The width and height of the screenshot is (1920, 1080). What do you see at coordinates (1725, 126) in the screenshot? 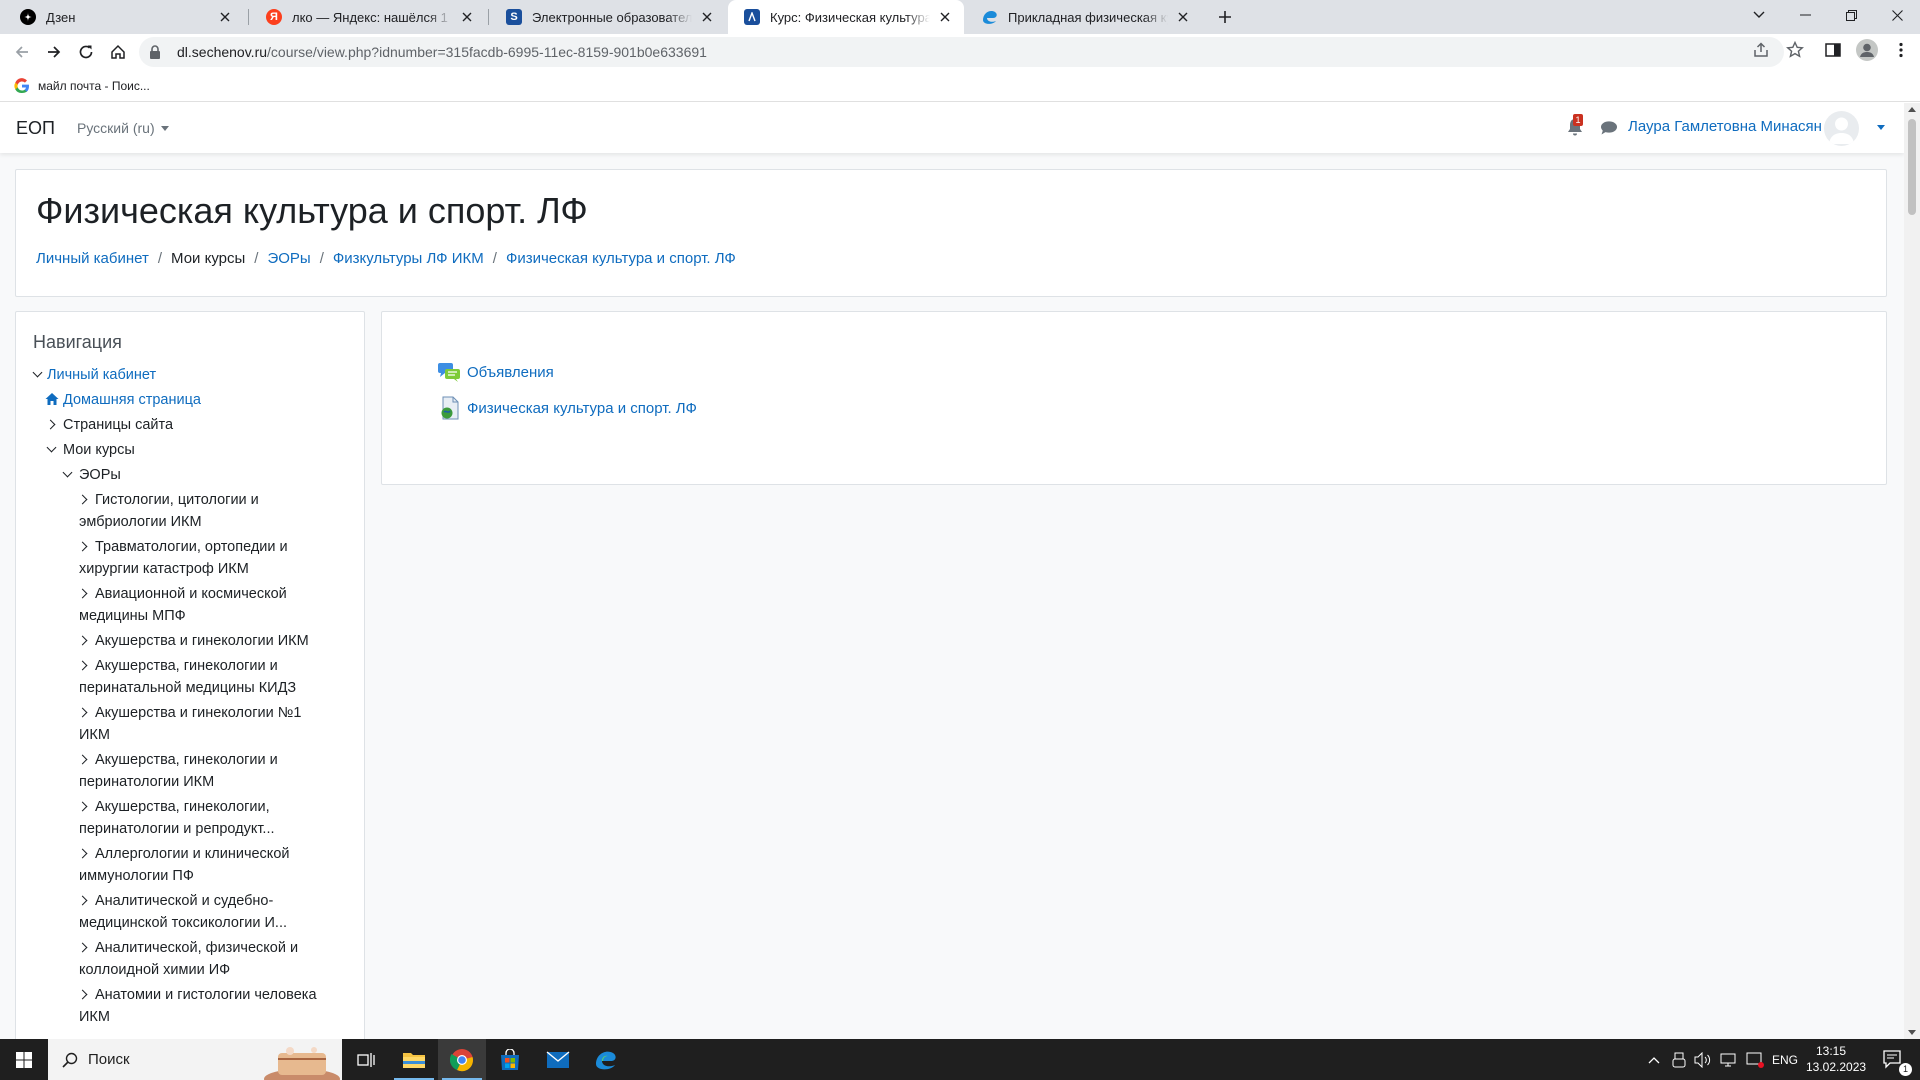
I see `user-menu-name: Лаура Гамлетовна Минасян` at bounding box center [1725, 126].